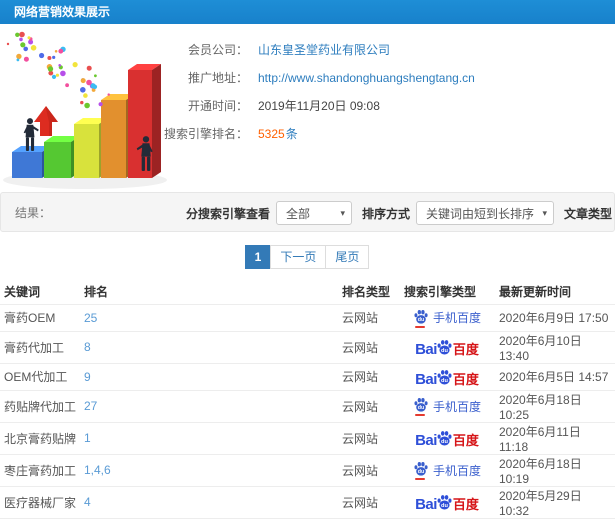  What do you see at coordinates (258, 257) in the screenshot?
I see `pagination-current-page: 1` at bounding box center [258, 257].